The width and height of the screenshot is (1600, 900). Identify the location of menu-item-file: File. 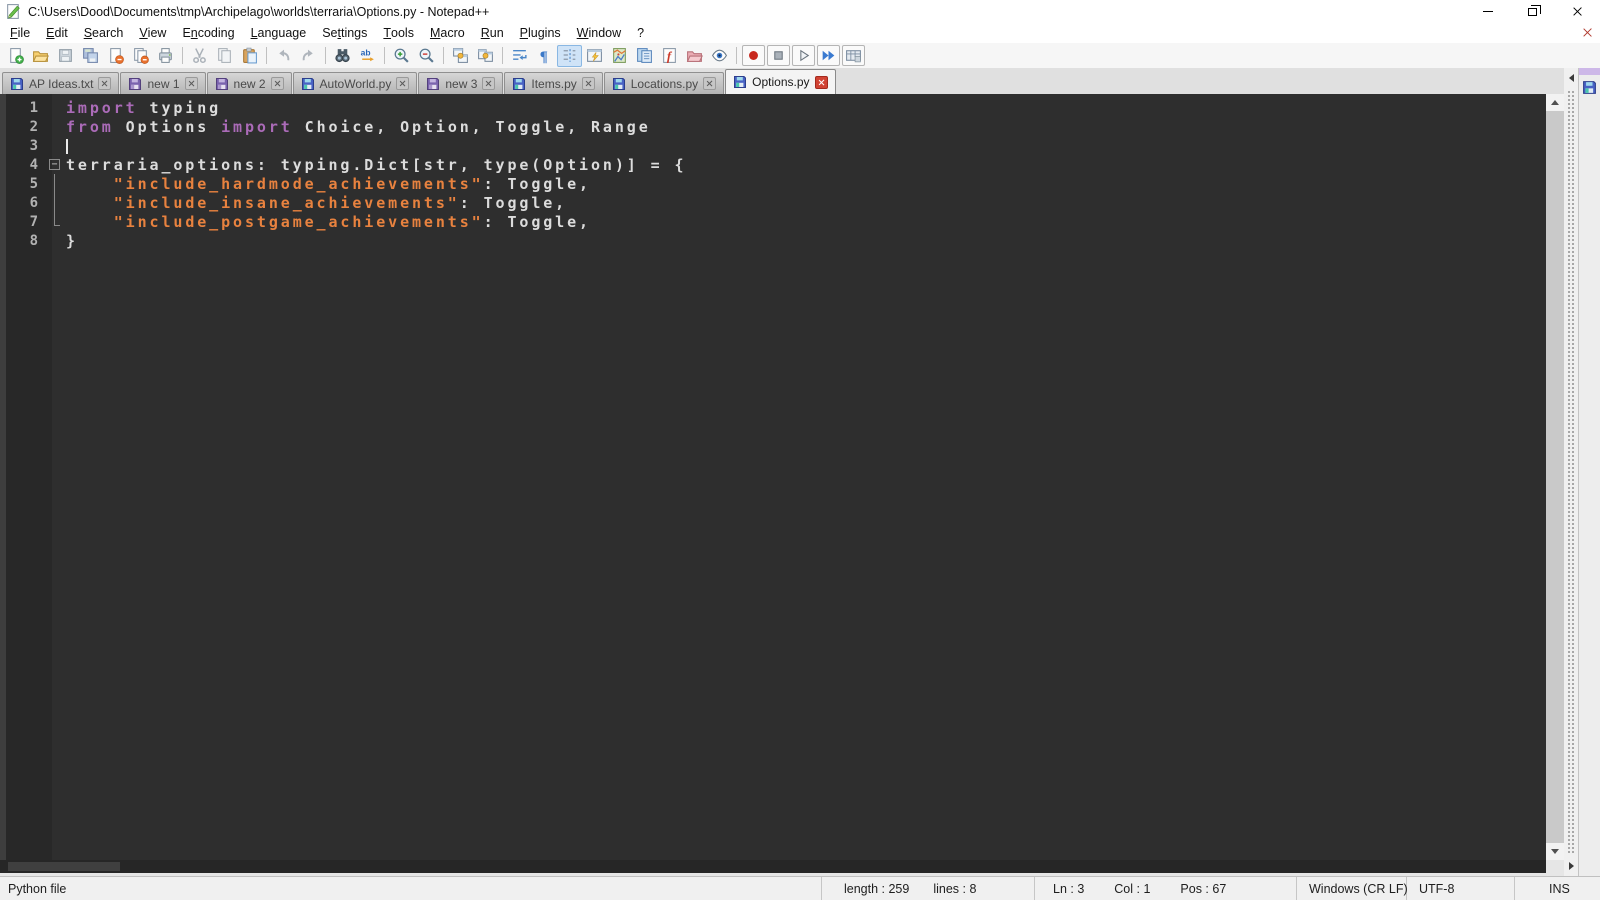
(20, 33).